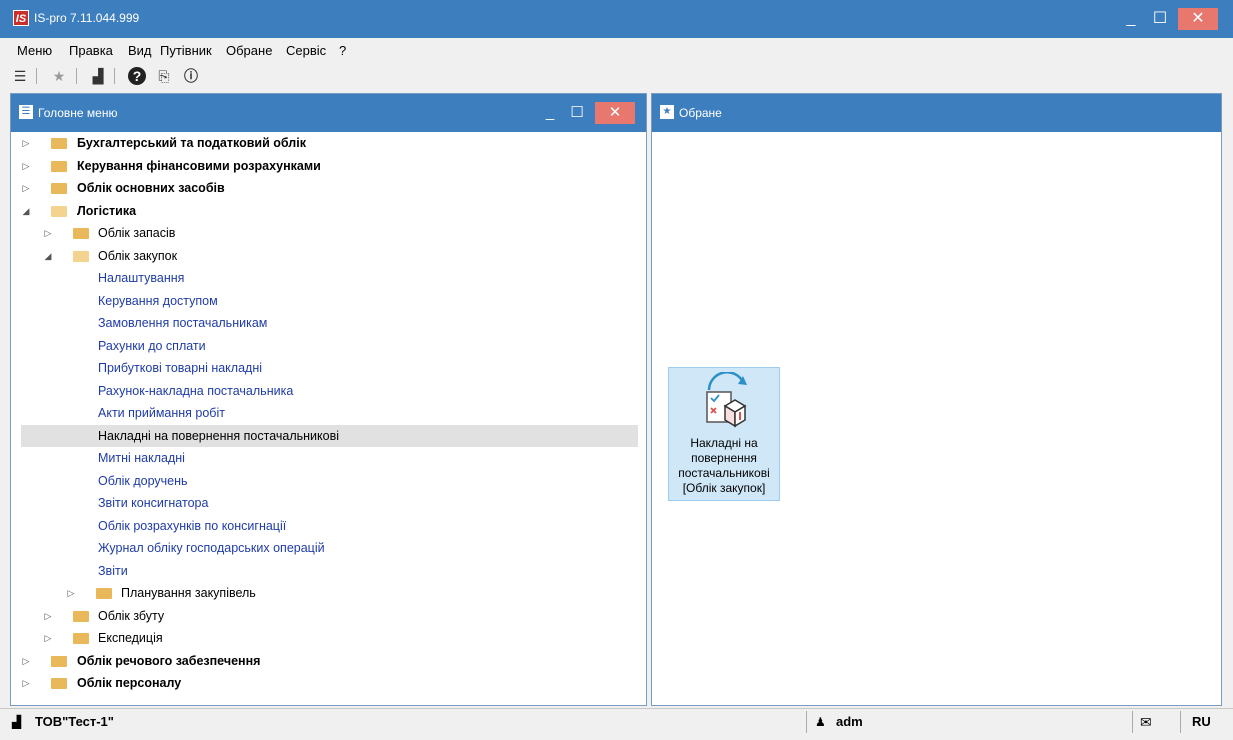 This screenshot has width=1233, height=740. I want to click on minimize-button: _, so click(1131, 19).